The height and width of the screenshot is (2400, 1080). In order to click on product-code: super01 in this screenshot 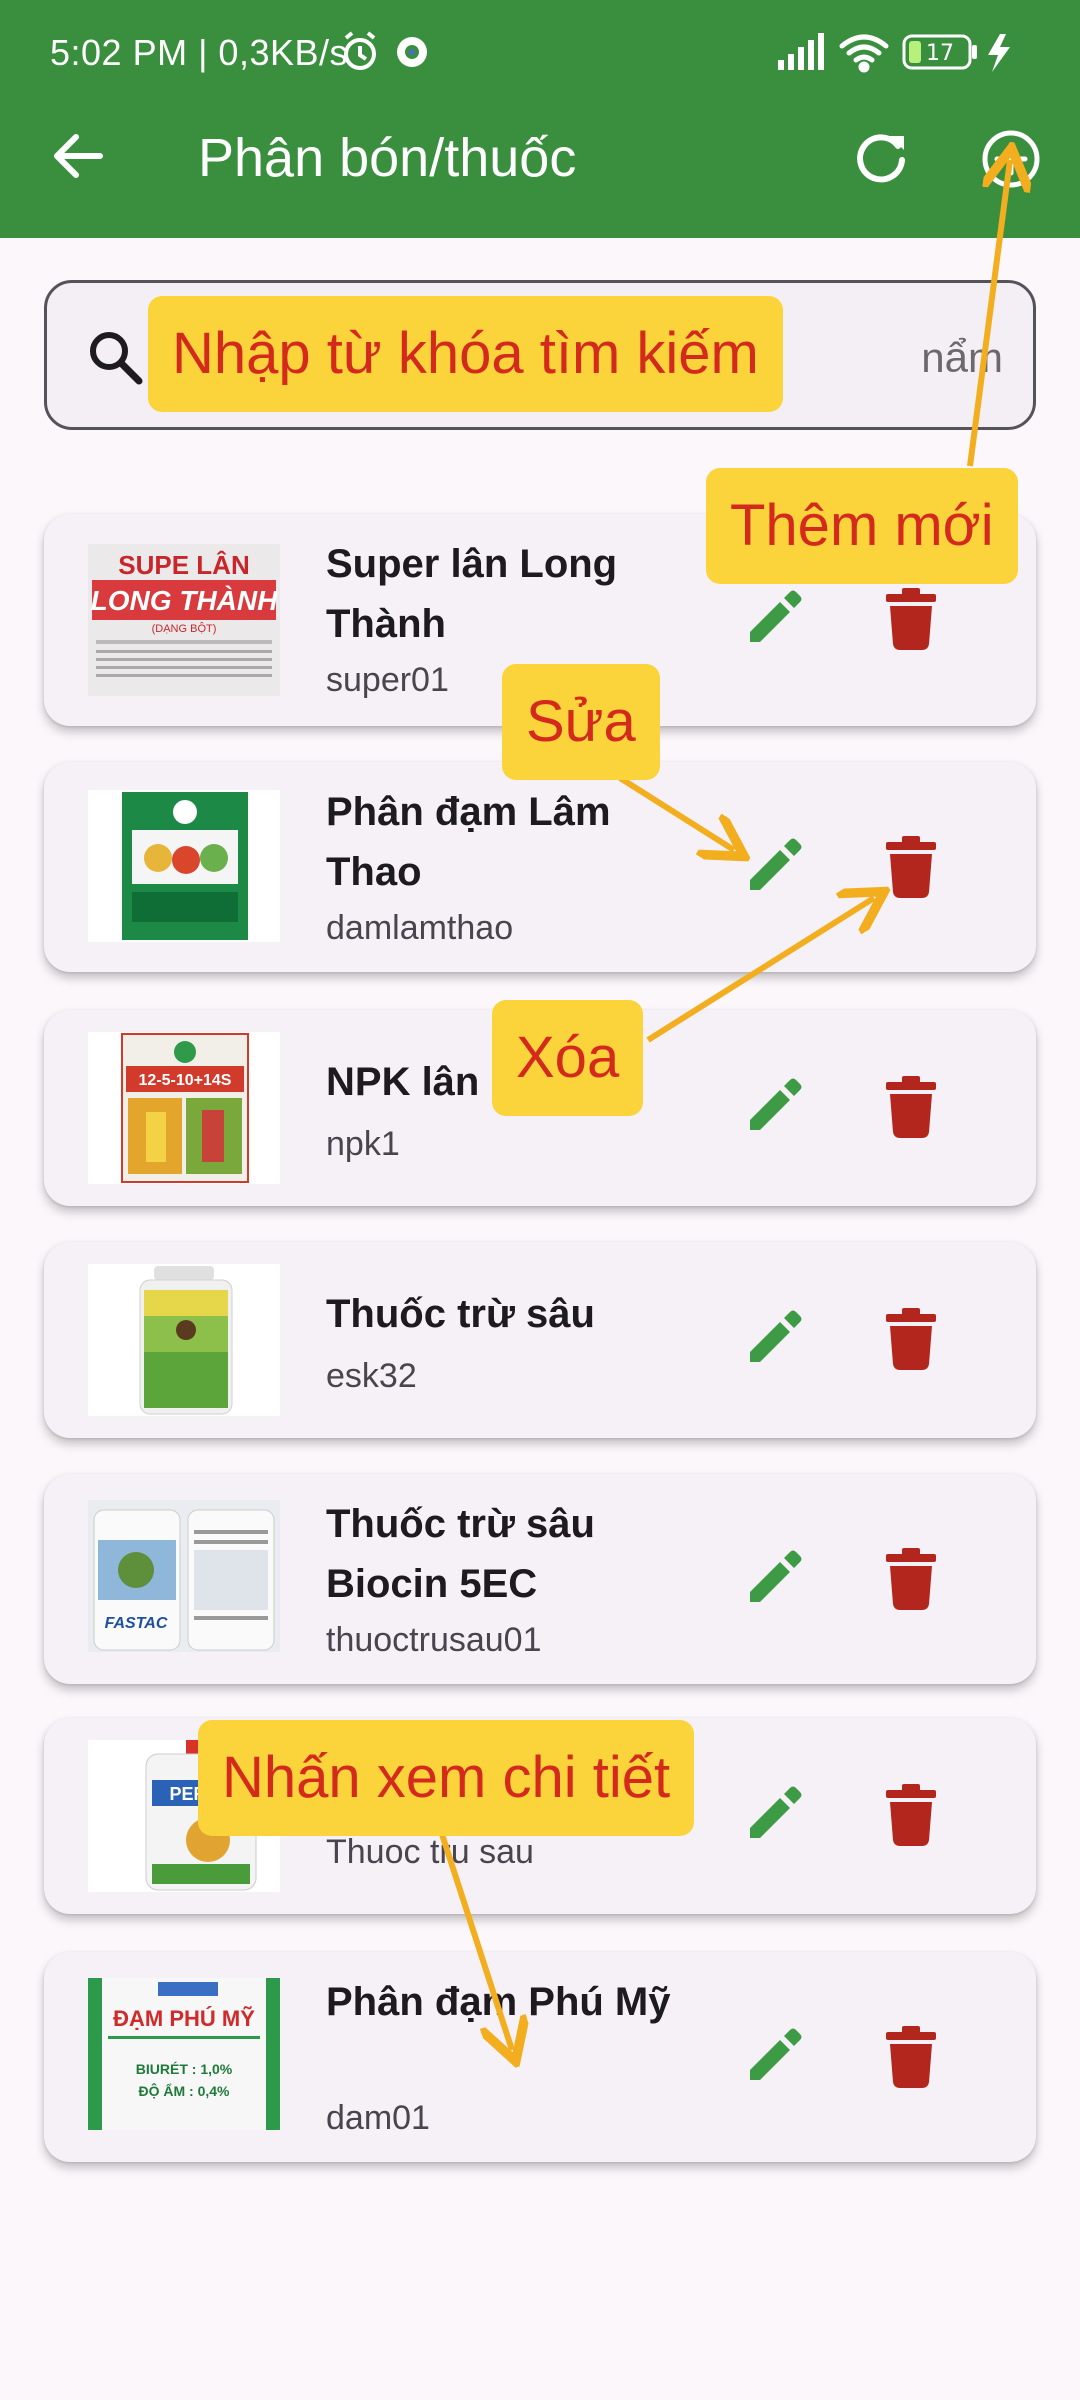, I will do `click(387, 680)`.